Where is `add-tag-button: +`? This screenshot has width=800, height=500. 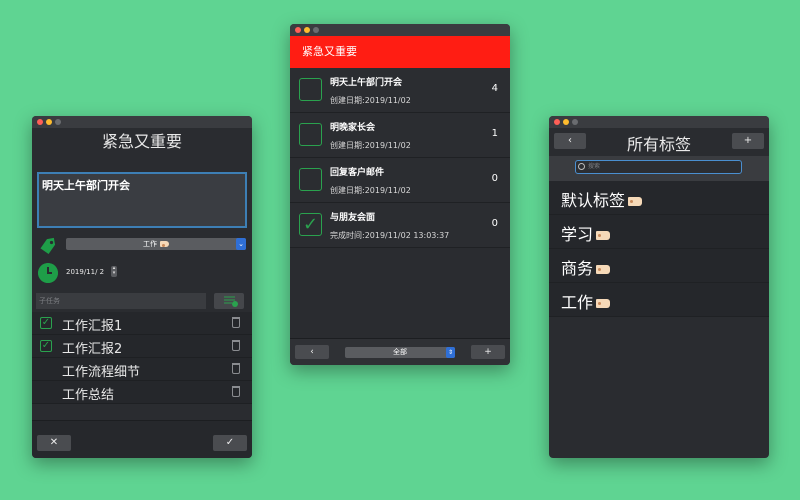 add-tag-button: + is located at coordinates (748, 141).